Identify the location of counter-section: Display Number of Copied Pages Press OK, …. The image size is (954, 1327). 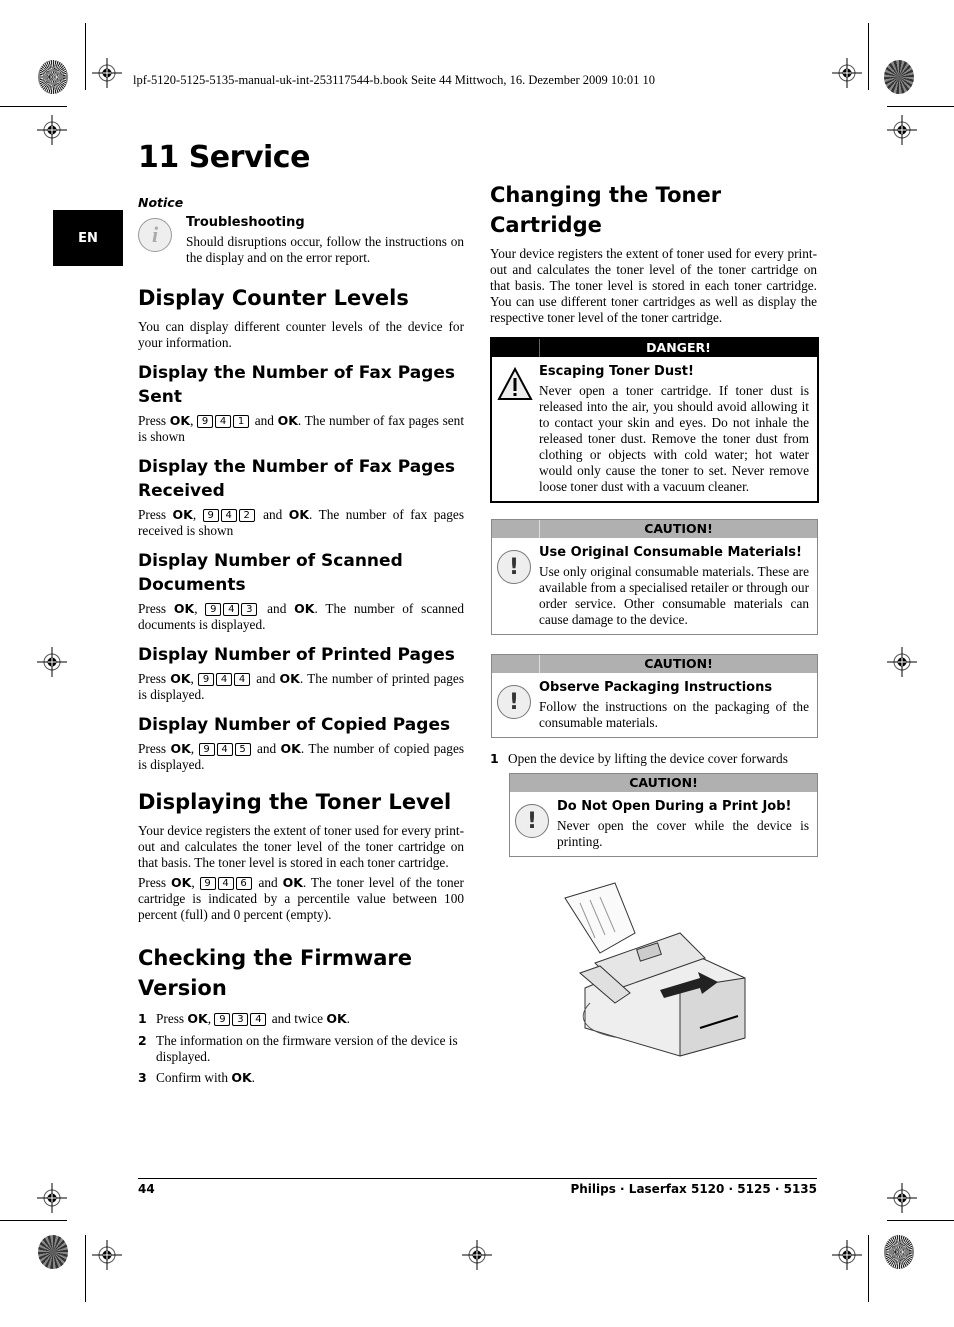
(301, 743).